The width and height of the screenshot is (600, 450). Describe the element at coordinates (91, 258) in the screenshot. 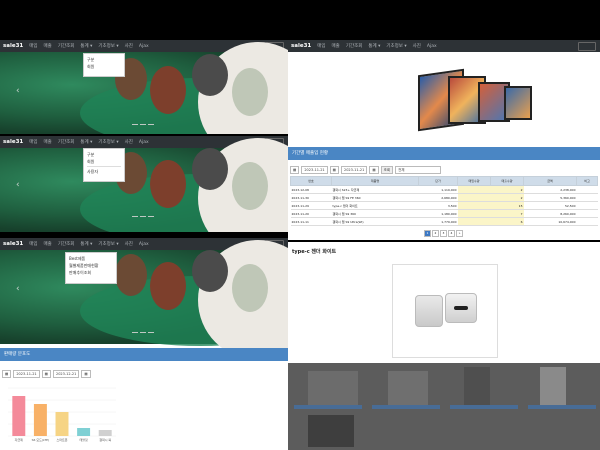

I see `dropdown-item: Best제품` at that location.